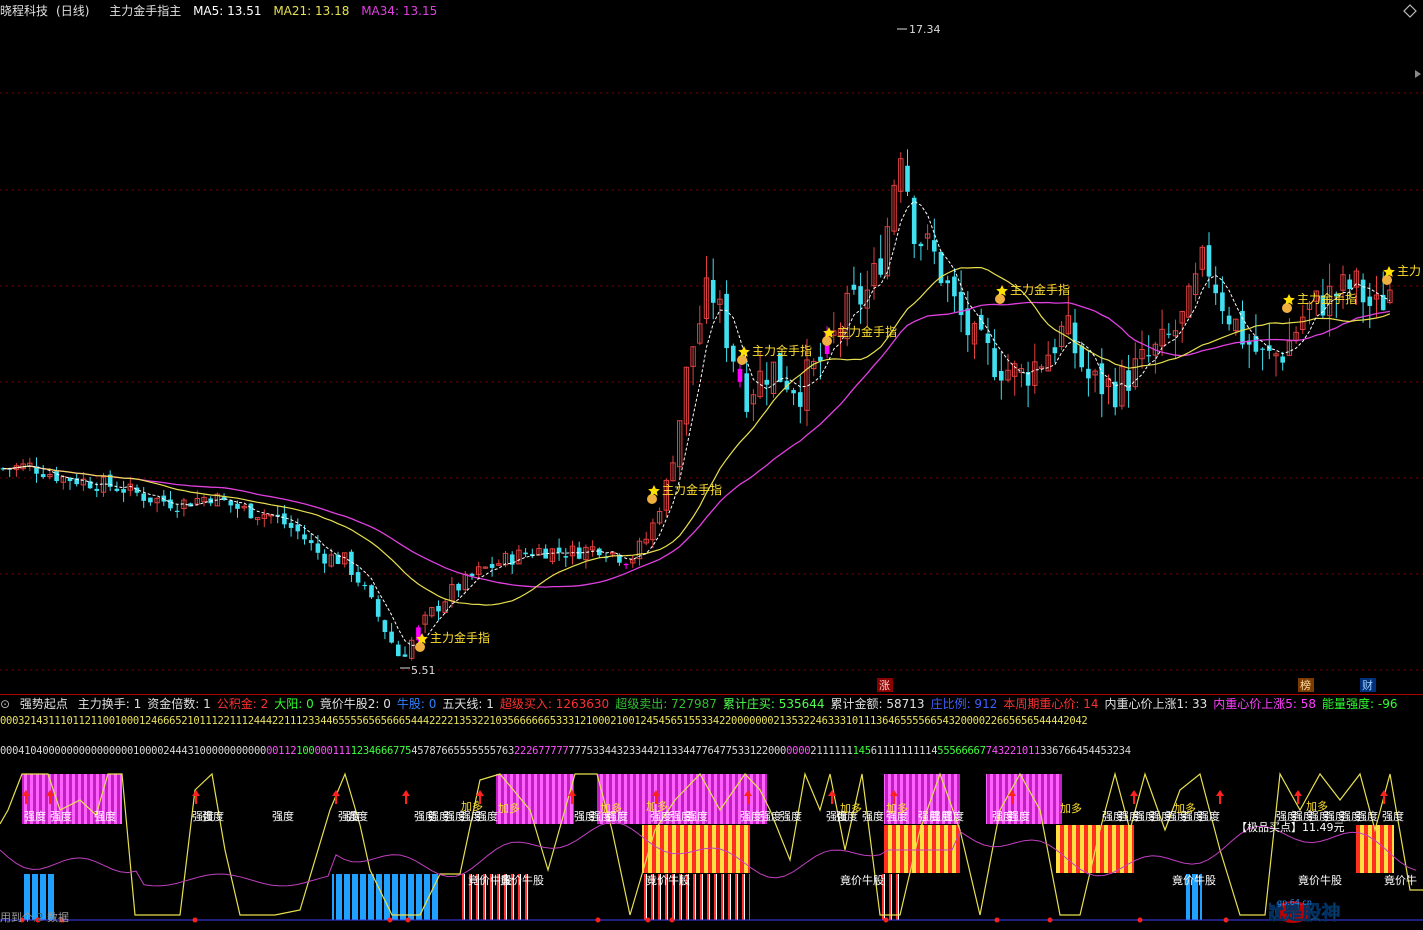  What do you see at coordinates (242, 704) in the screenshot?
I see `indicator-item: 公积金: 2` at bounding box center [242, 704].